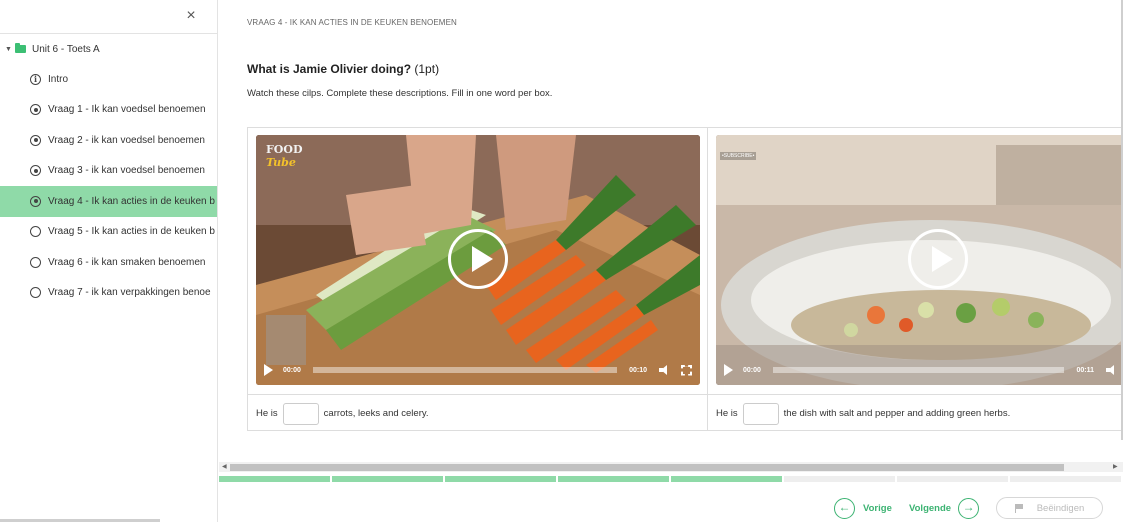 The width and height of the screenshot is (1123, 522). I want to click on horizontal-scrollbar: ◀ ▶, so click(671, 467).